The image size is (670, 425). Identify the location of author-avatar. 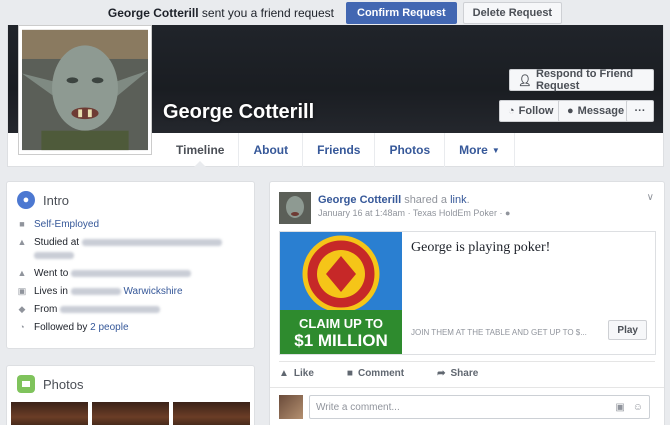
(295, 208).